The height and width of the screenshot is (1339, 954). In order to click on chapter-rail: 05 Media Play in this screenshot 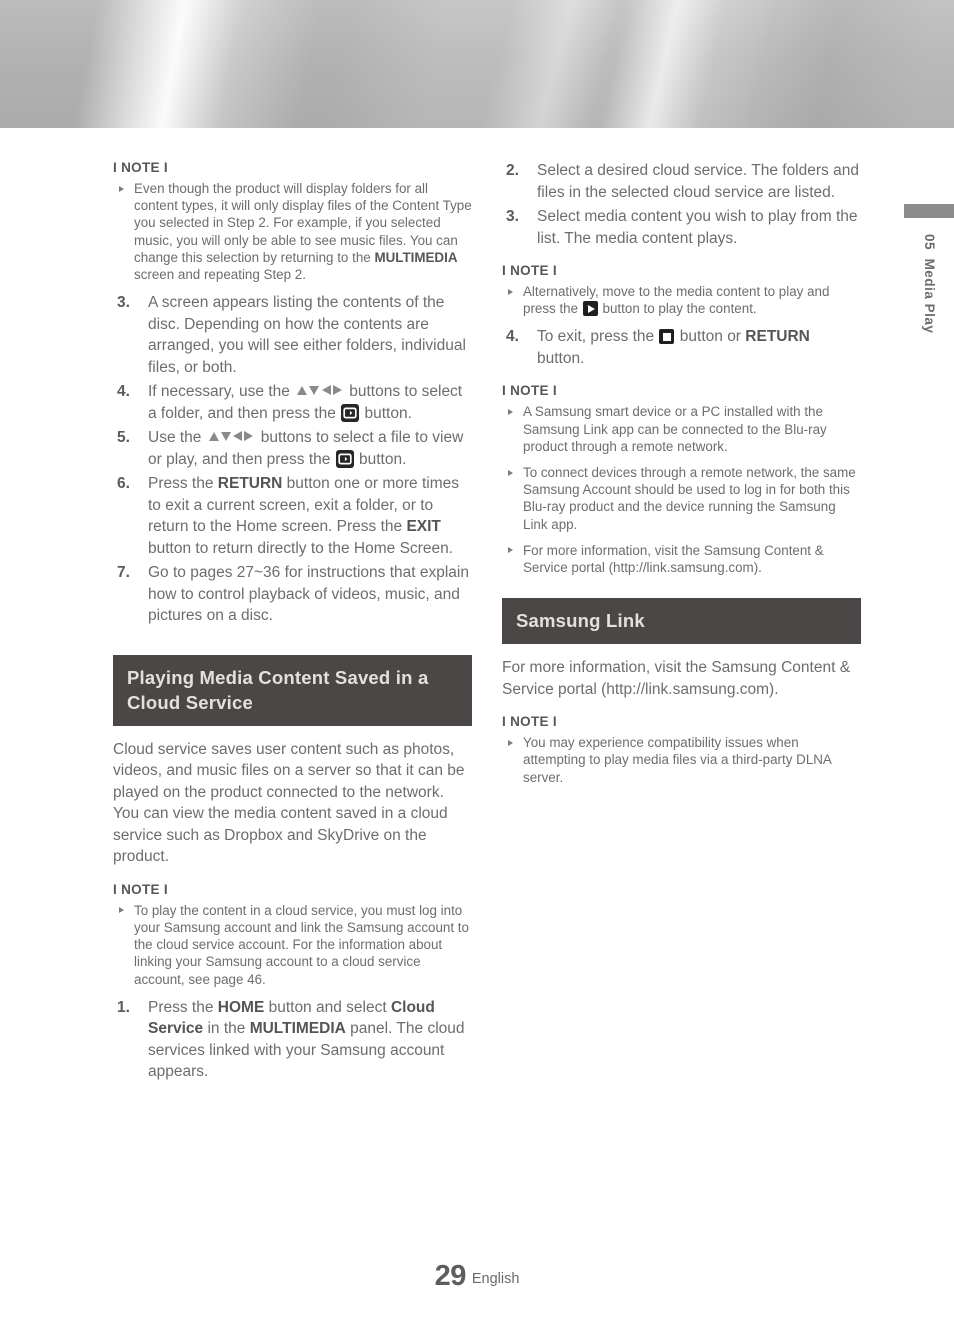, I will do `click(929, 268)`.